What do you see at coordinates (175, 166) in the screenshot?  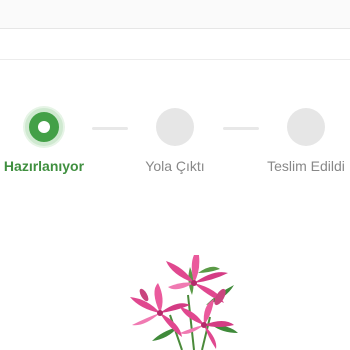 I see `step-label-shipped: Yola Çıktı` at bounding box center [175, 166].